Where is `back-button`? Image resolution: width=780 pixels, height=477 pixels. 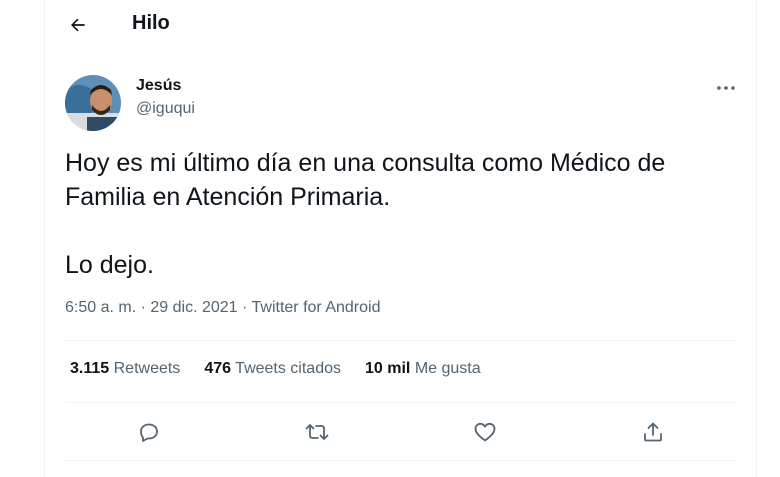 back-button is located at coordinates (78, 25).